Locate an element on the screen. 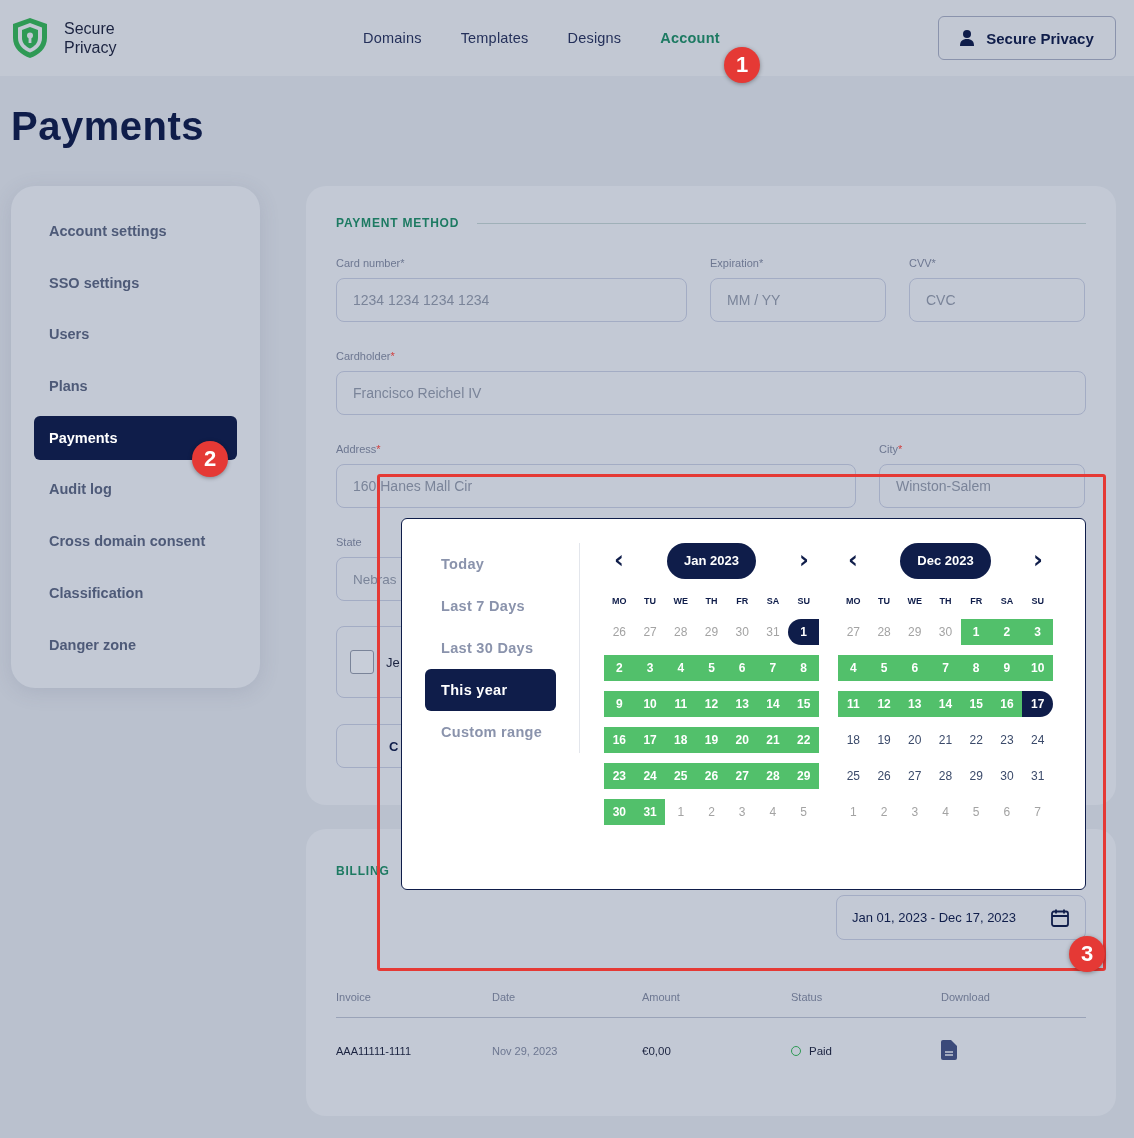  preset-option: Today is located at coordinates (490, 564).